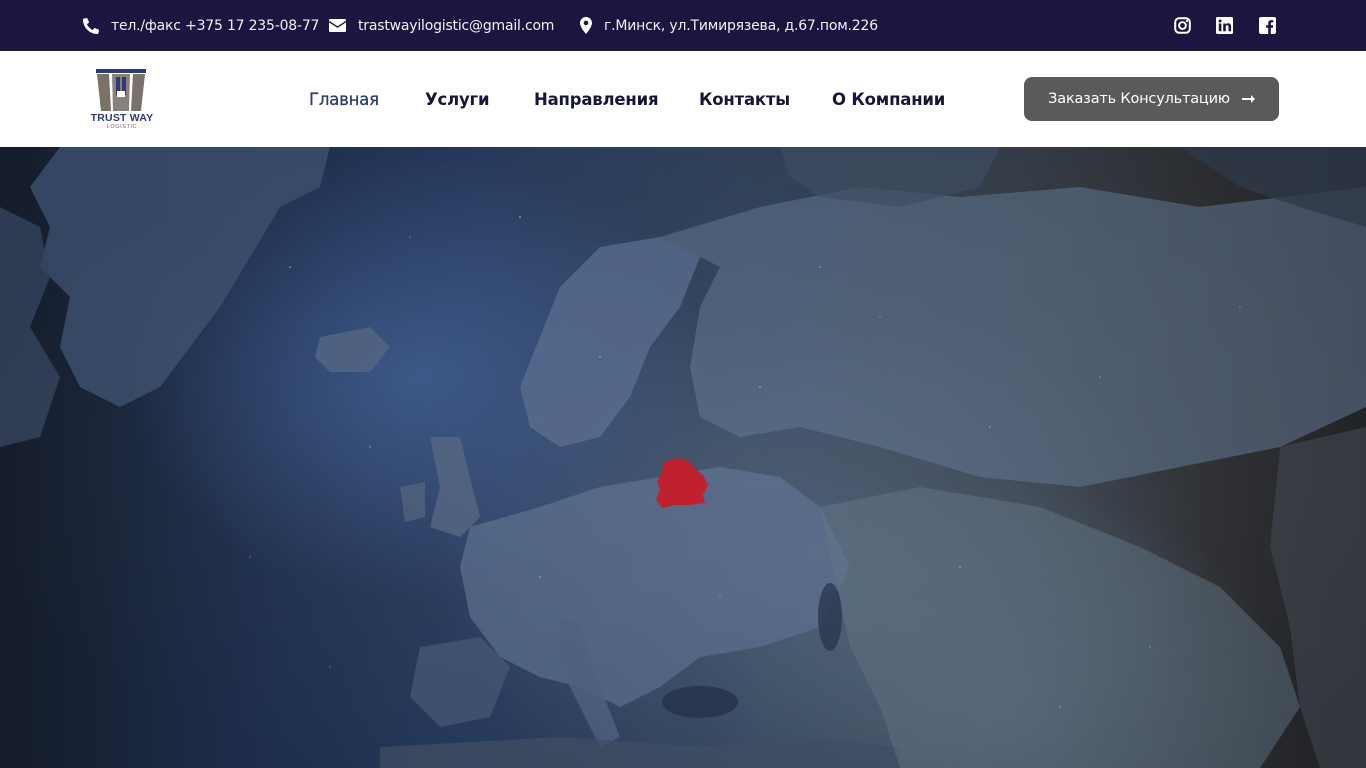 The width and height of the screenshot is (1366, 768). I want to click on nav-item-home: Главная, so click(344, 99).